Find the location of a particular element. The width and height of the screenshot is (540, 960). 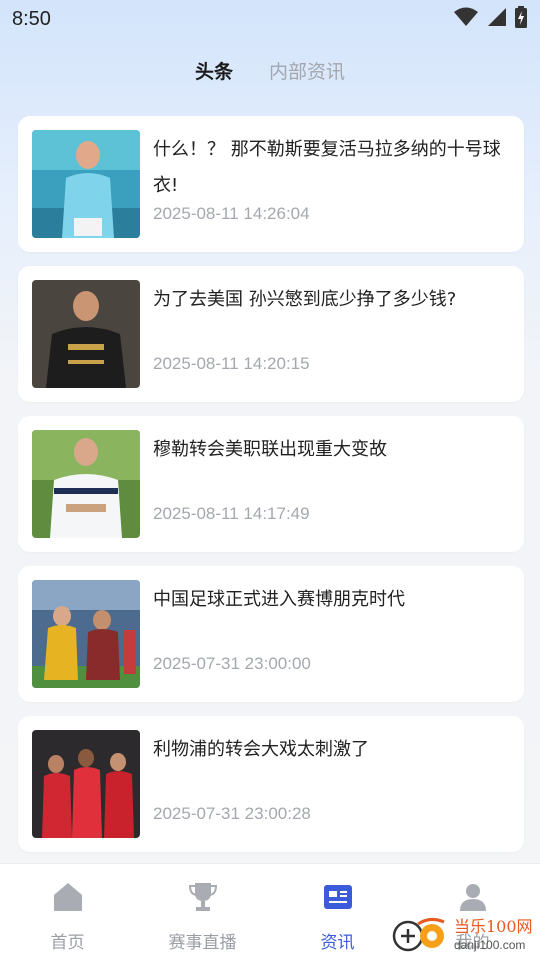

status-bar: 8:50 is located at coordinates (270, 19).